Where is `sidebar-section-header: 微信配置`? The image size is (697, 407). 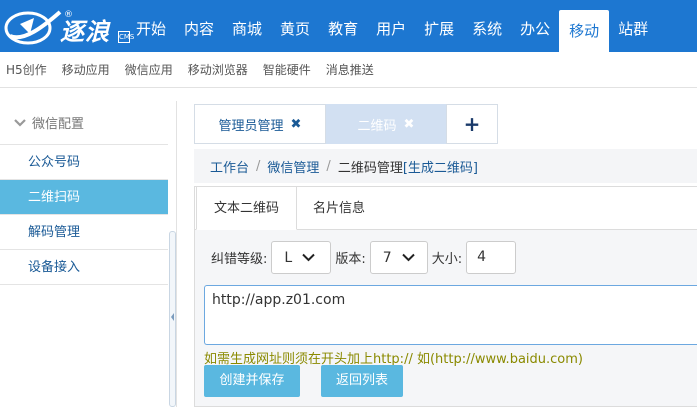 sidebar-section-header: 微信配置 is located at coordinates (84, 123).